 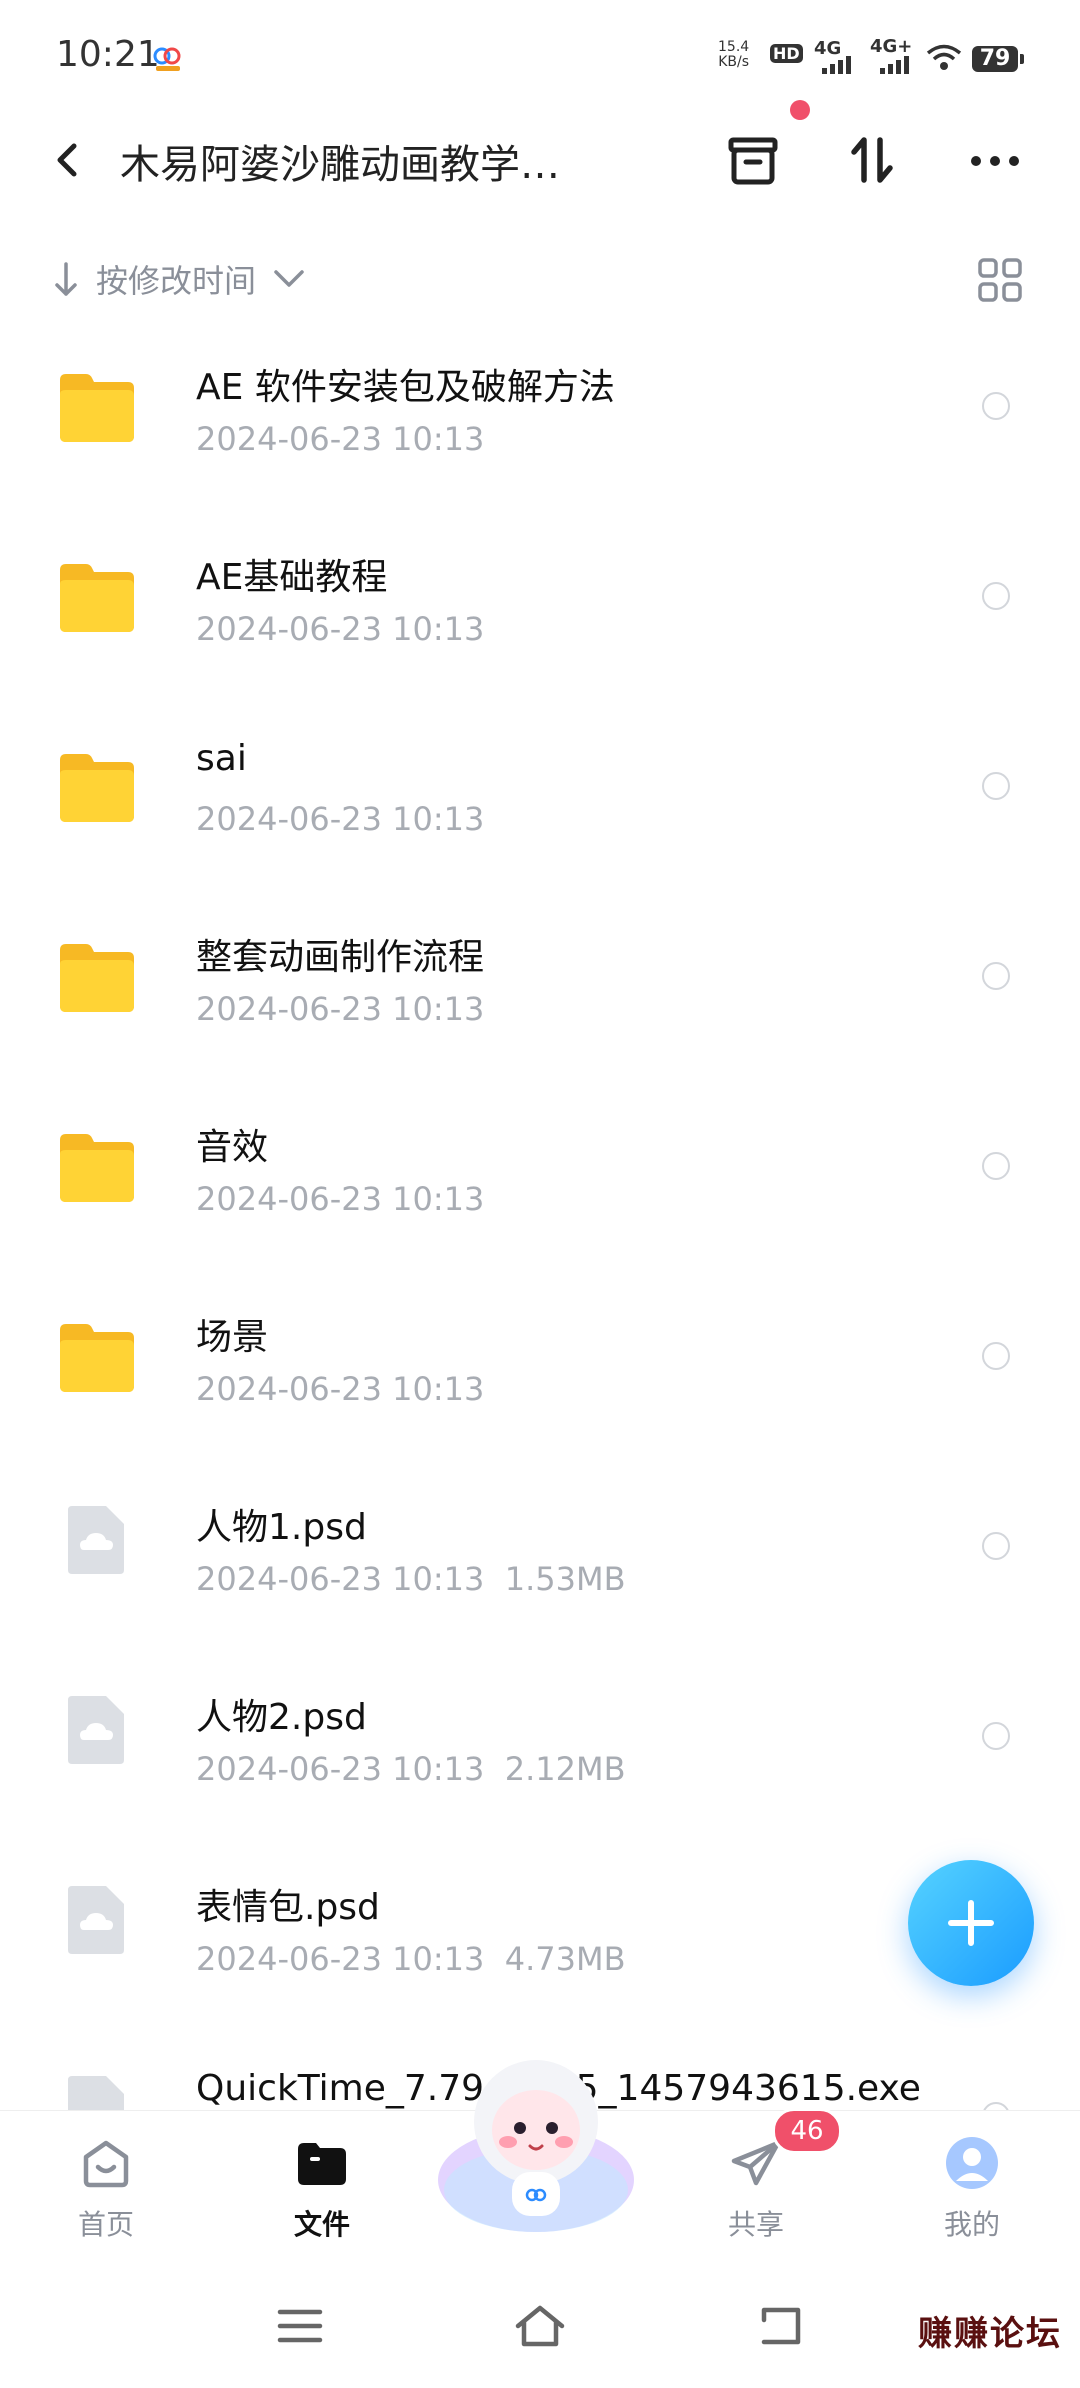 What do you see at coordinates (321, 2224) in the screenshot?
I see `tab-label: 文件` at bounding box center [321, 2224].